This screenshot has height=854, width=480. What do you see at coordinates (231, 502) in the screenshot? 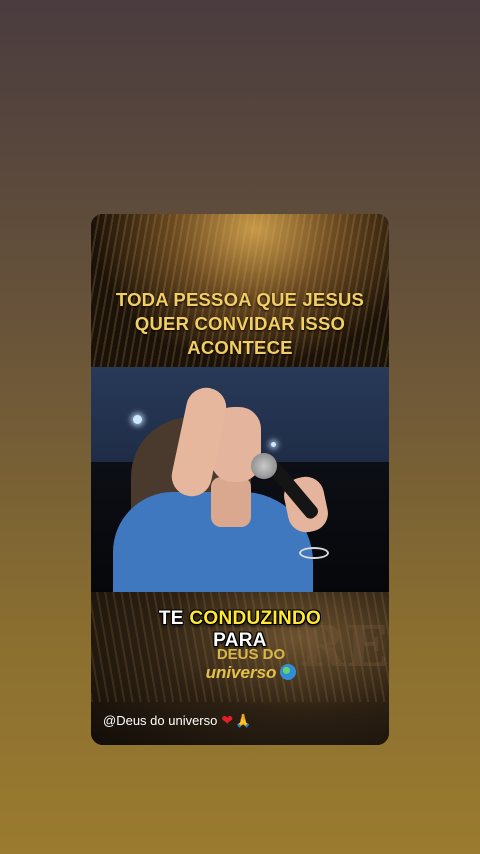
I see `singer-neck` at bounding box center [231, 502].